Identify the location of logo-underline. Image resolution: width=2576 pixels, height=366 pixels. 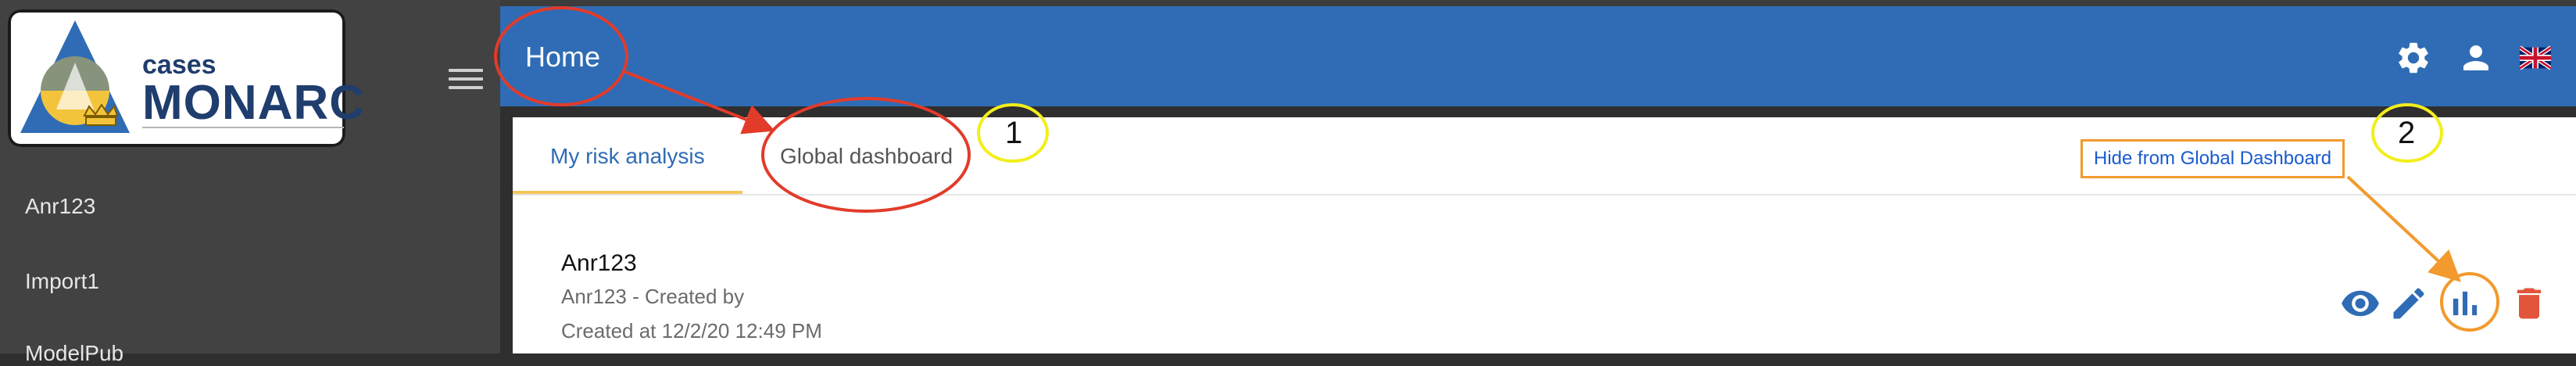
(243, 128).